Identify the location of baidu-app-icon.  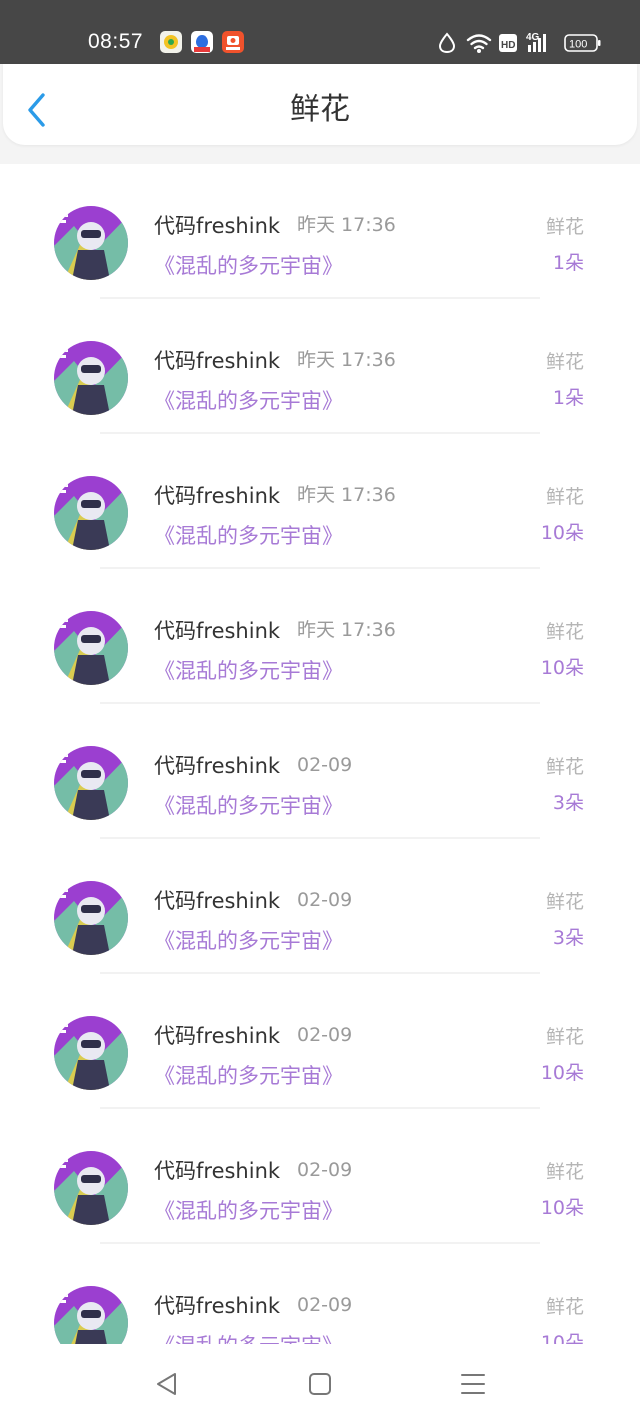
(202, 42).